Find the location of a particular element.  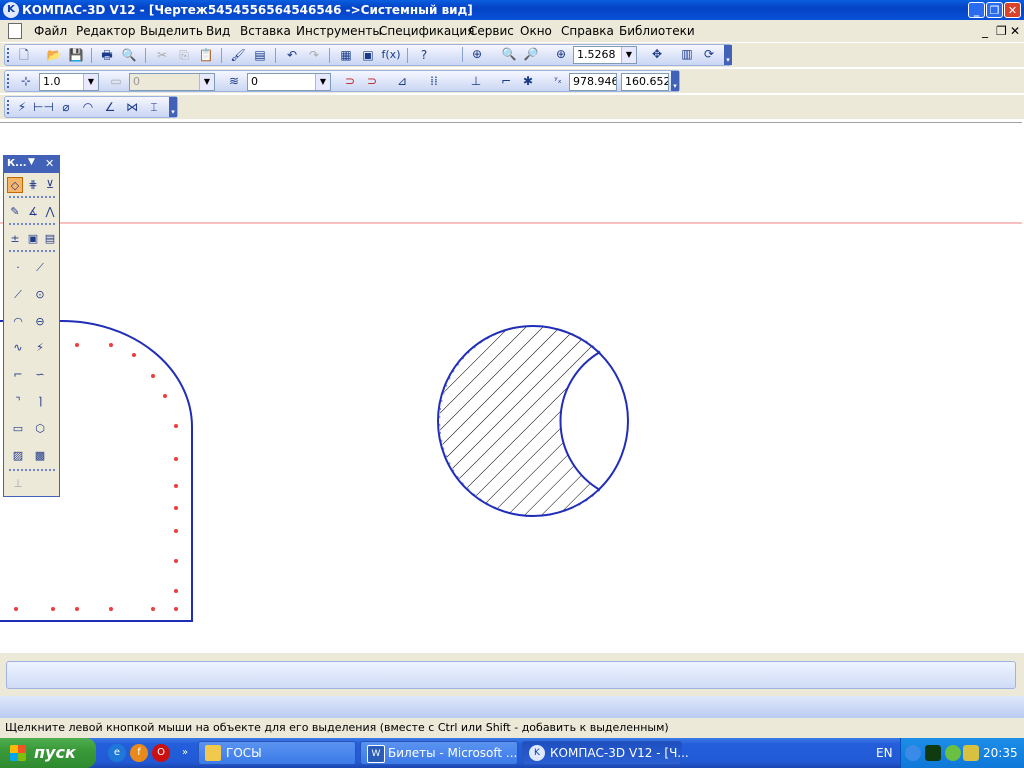

aux-line-icon: ⟋ is located at coordinates (40, 268).